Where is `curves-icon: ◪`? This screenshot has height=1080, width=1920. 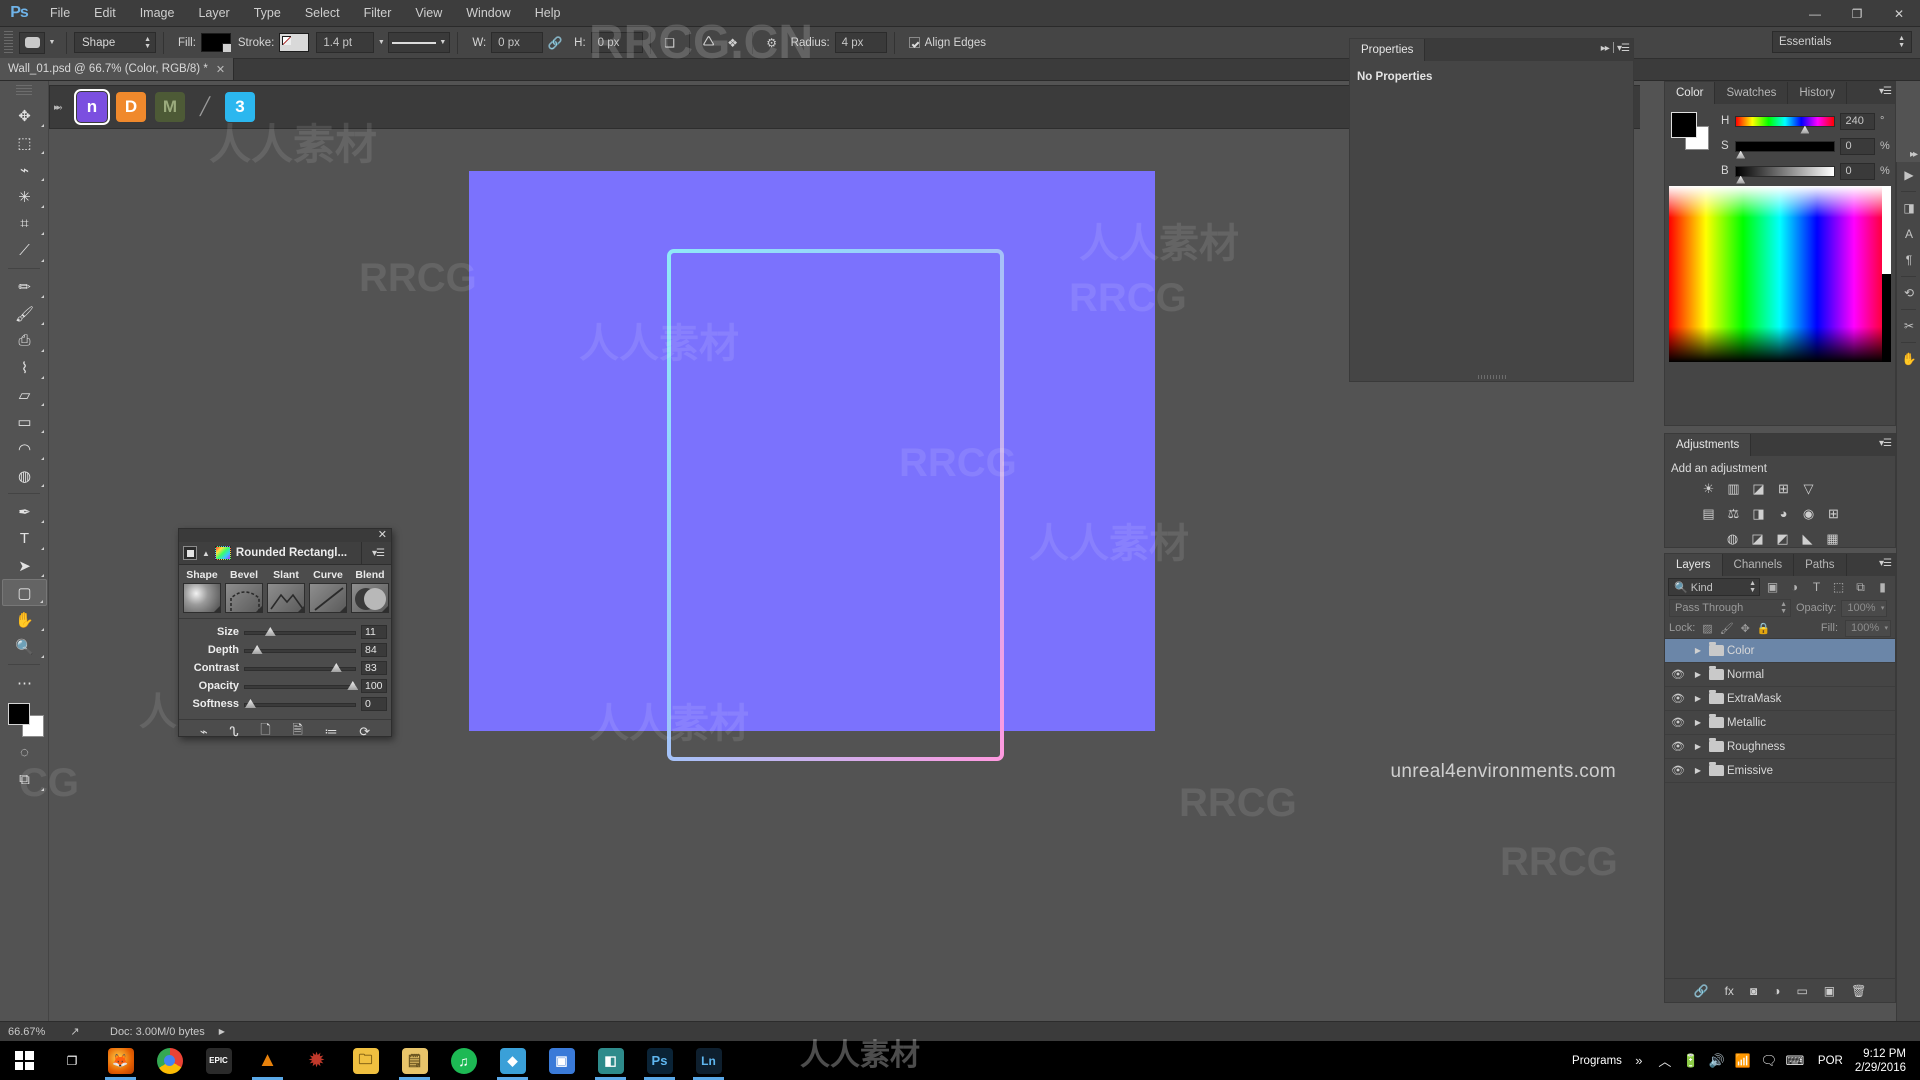 curves-icon: ◪ is located at coordinates (1758, 488).